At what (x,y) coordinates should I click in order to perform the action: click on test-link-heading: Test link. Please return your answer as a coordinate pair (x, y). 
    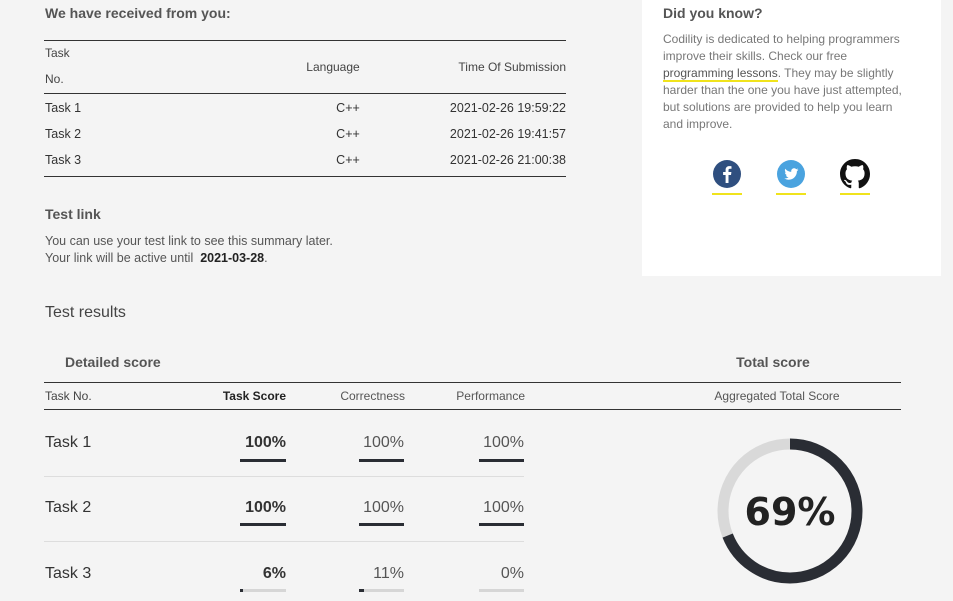
    Looking at the image, I should click on (73, 214).